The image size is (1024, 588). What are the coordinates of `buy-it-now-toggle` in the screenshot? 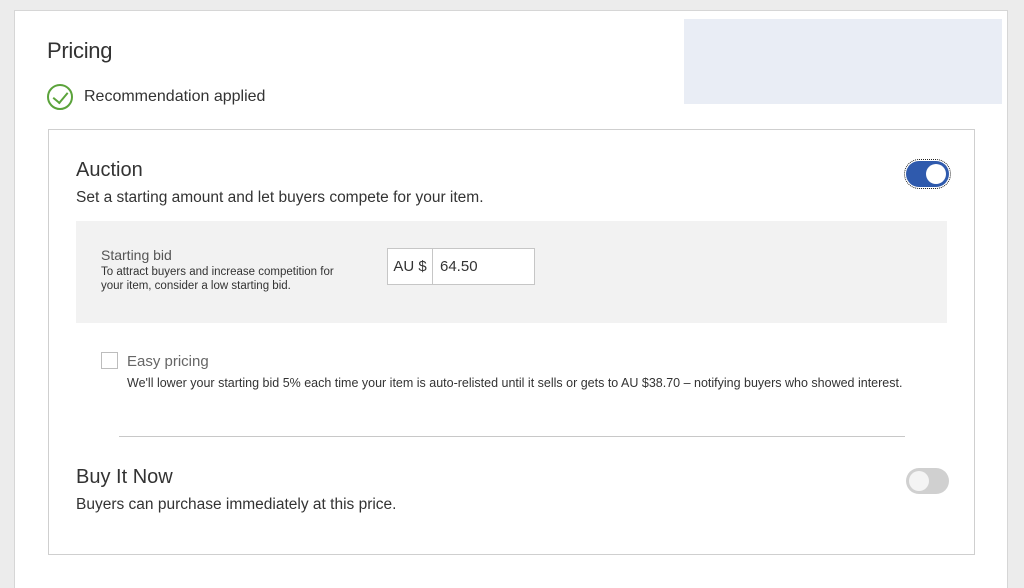 It's located at (927, 481).